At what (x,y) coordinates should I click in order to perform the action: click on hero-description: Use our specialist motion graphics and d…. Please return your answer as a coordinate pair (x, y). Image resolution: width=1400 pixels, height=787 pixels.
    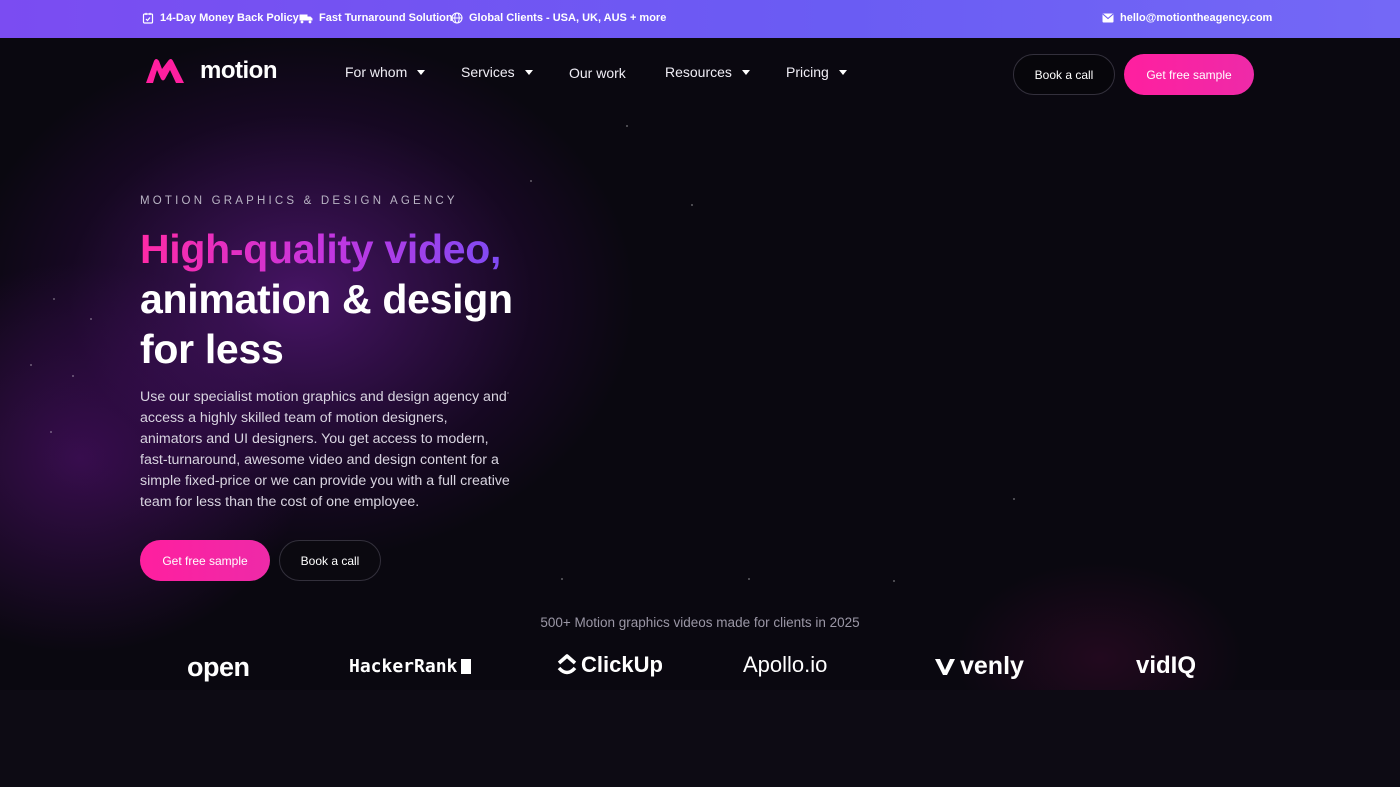
    Looking at the image, I should click on (325, 449).